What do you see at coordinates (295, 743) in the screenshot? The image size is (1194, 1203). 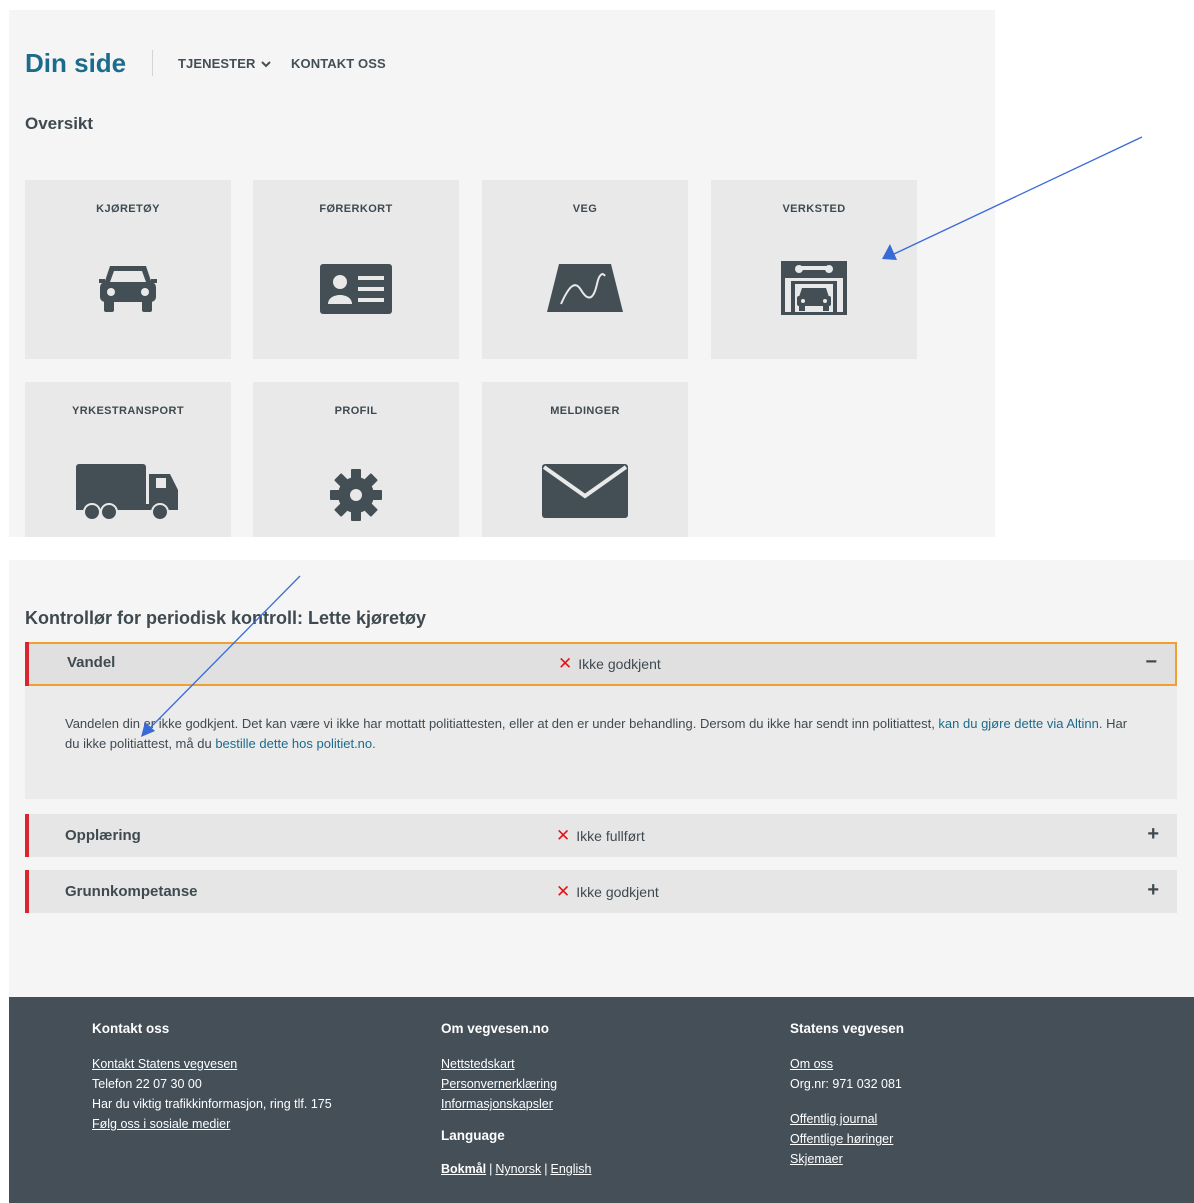 I see `politiet-link: bestille dette hos politiet.no.` at bounding box center [295, 743].